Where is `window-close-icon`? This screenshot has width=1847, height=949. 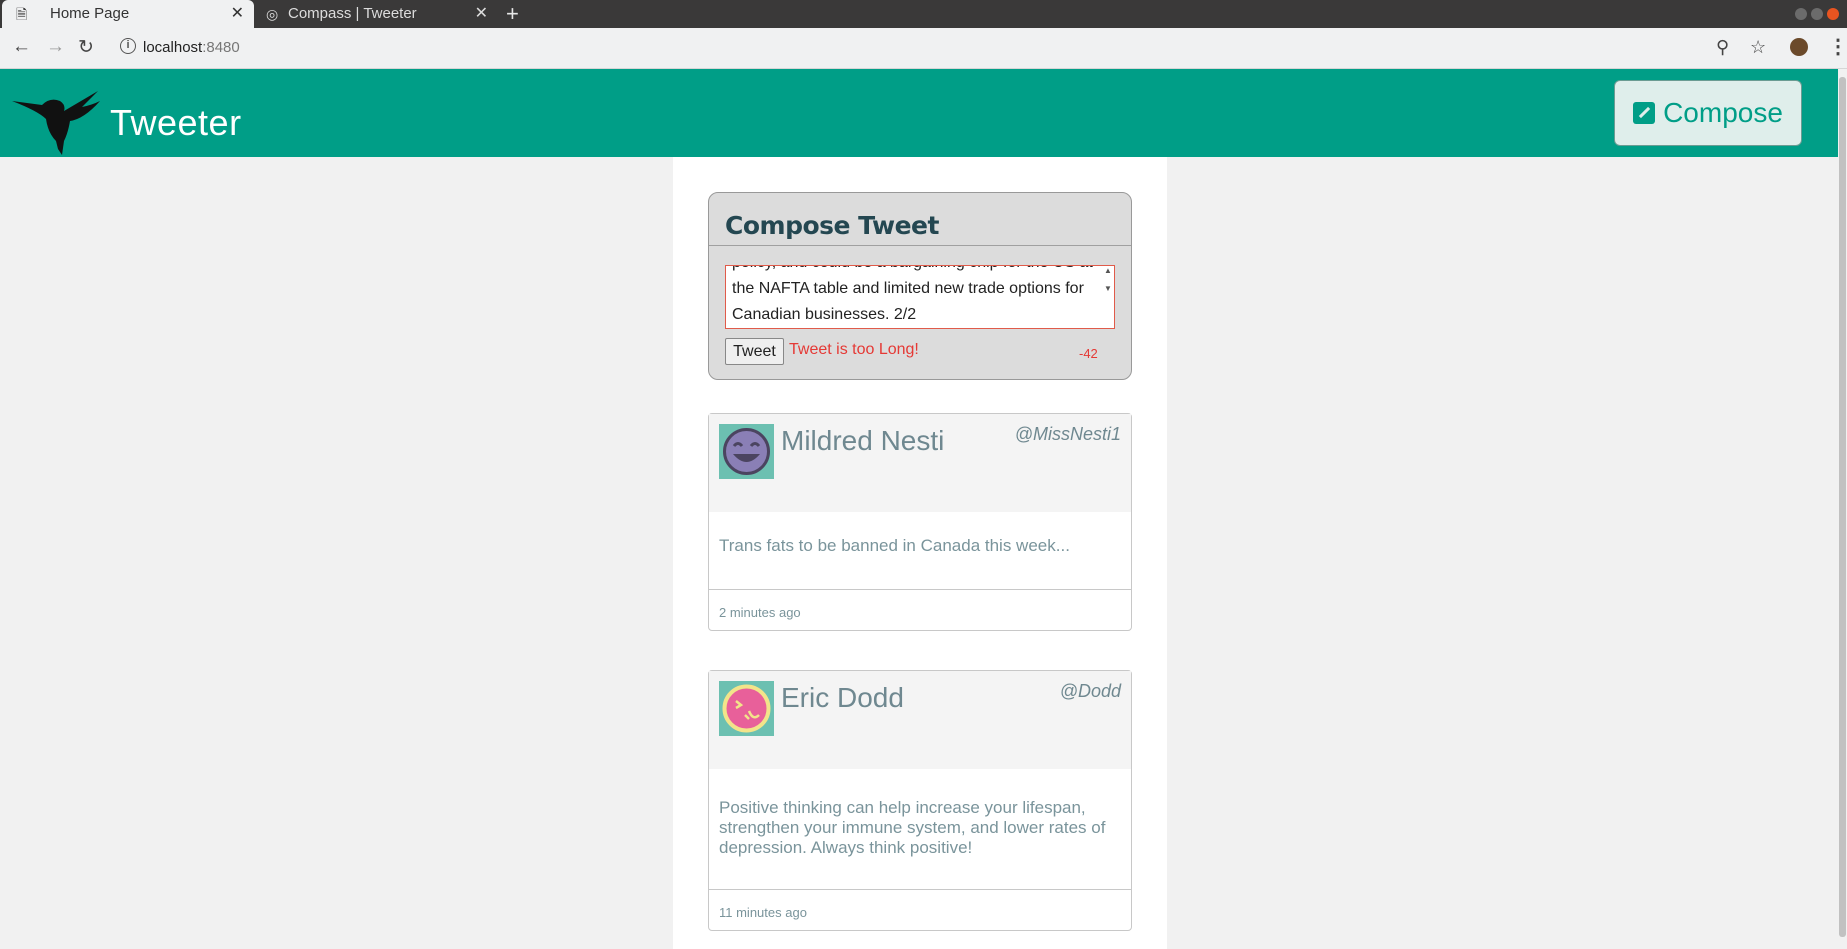 window-close-icon is located at coordinates (1833, 14).